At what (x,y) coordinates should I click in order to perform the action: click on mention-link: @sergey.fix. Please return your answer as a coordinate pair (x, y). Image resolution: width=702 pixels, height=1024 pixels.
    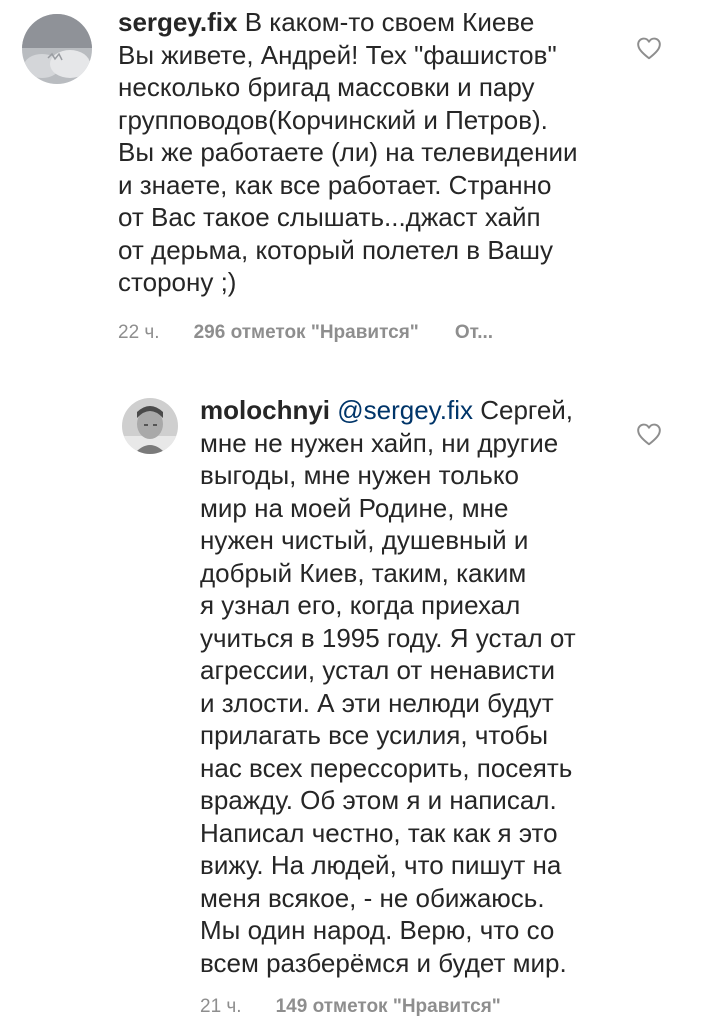
    Looking at the image, I should click on (405, 410).